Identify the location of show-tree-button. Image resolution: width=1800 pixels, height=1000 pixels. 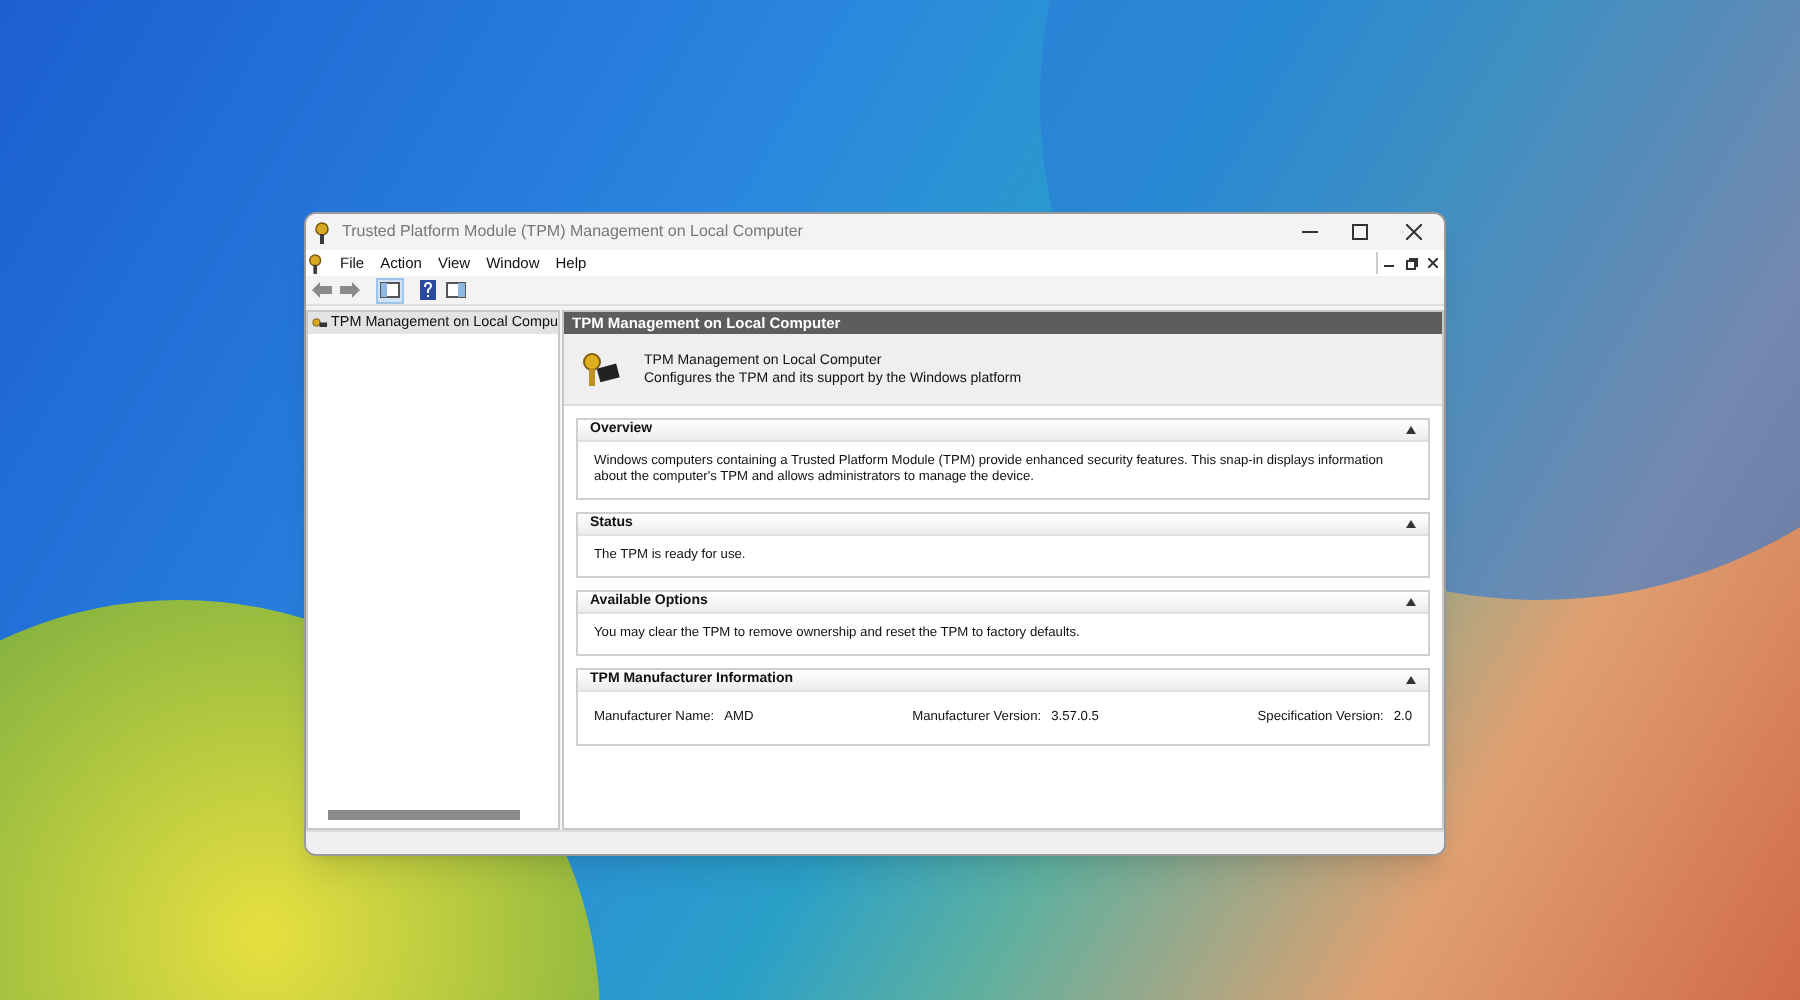
(390, 290).